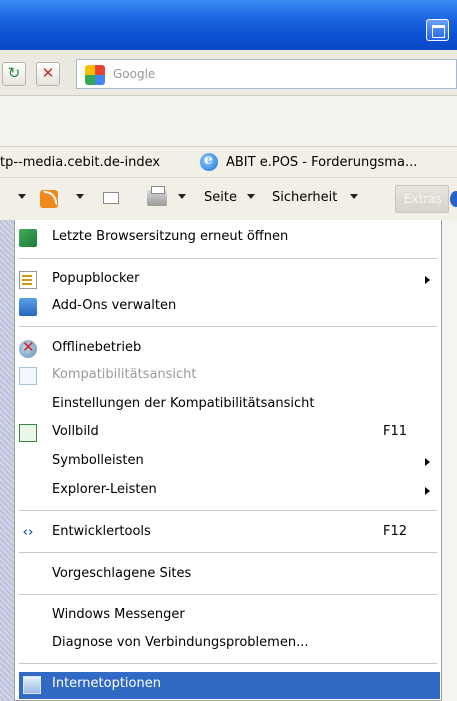 The width and height of the screenshot is (457, 701). What do you see at coordinates (304, 197) in the screenshot?
I see `safety-menu-button: Sicherheit` at bounding box center [304, 197].